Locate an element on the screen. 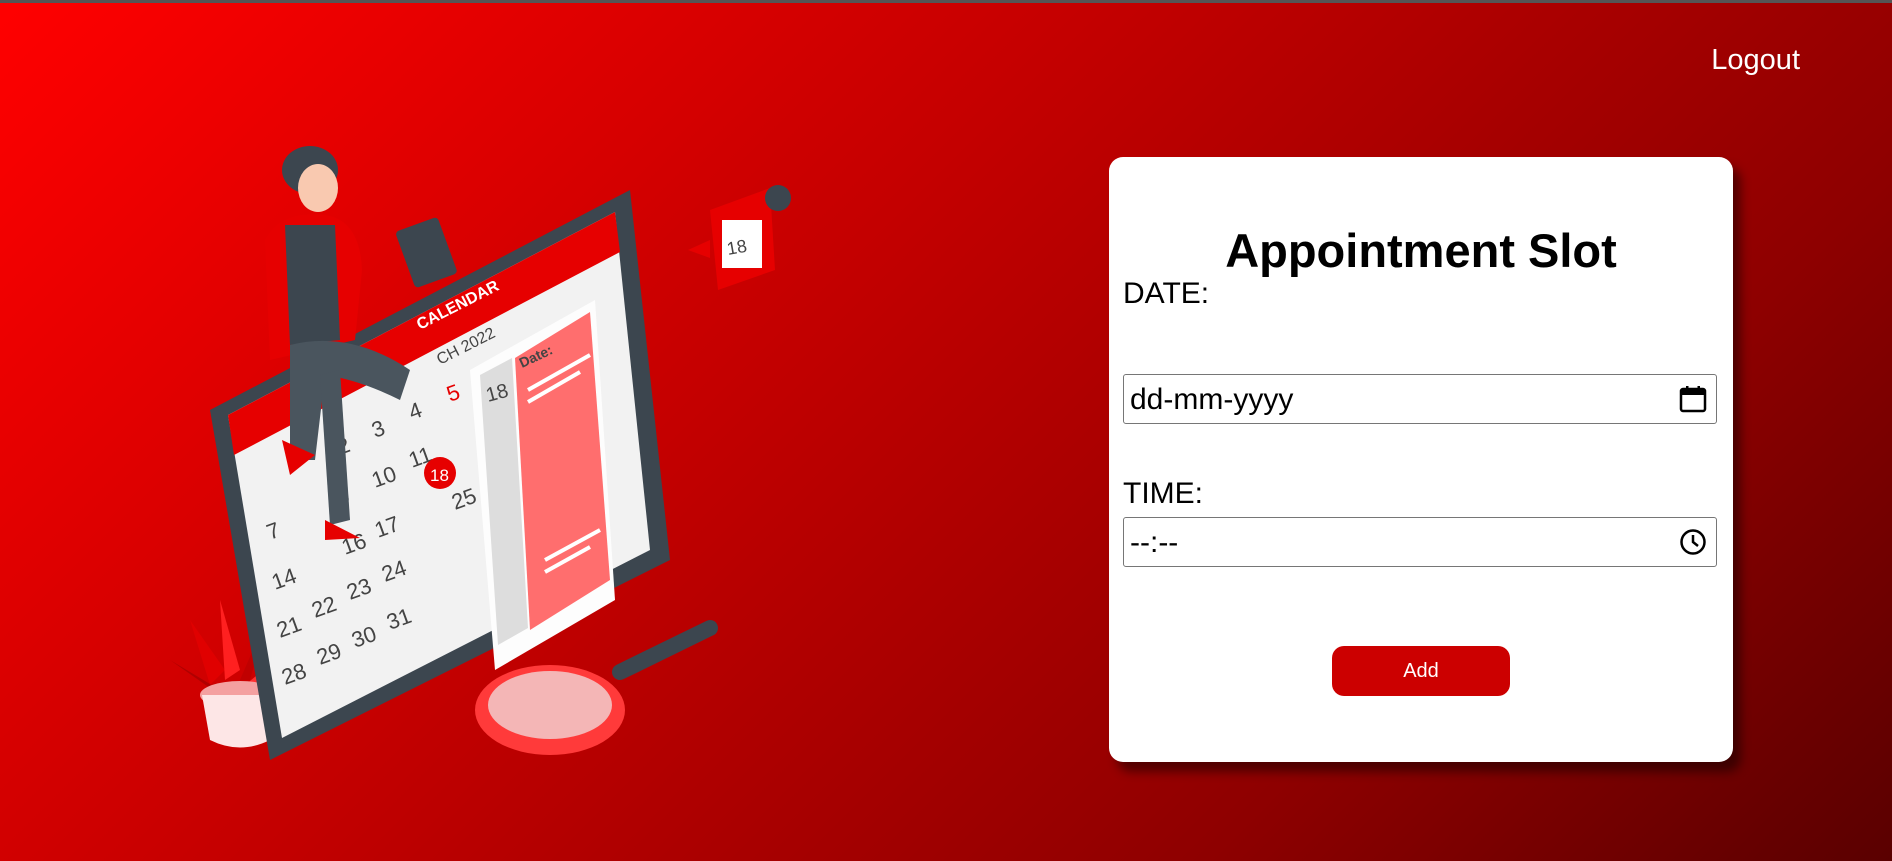  date-input: dd-mm-yyyy is located at coordinates (1420, 399).